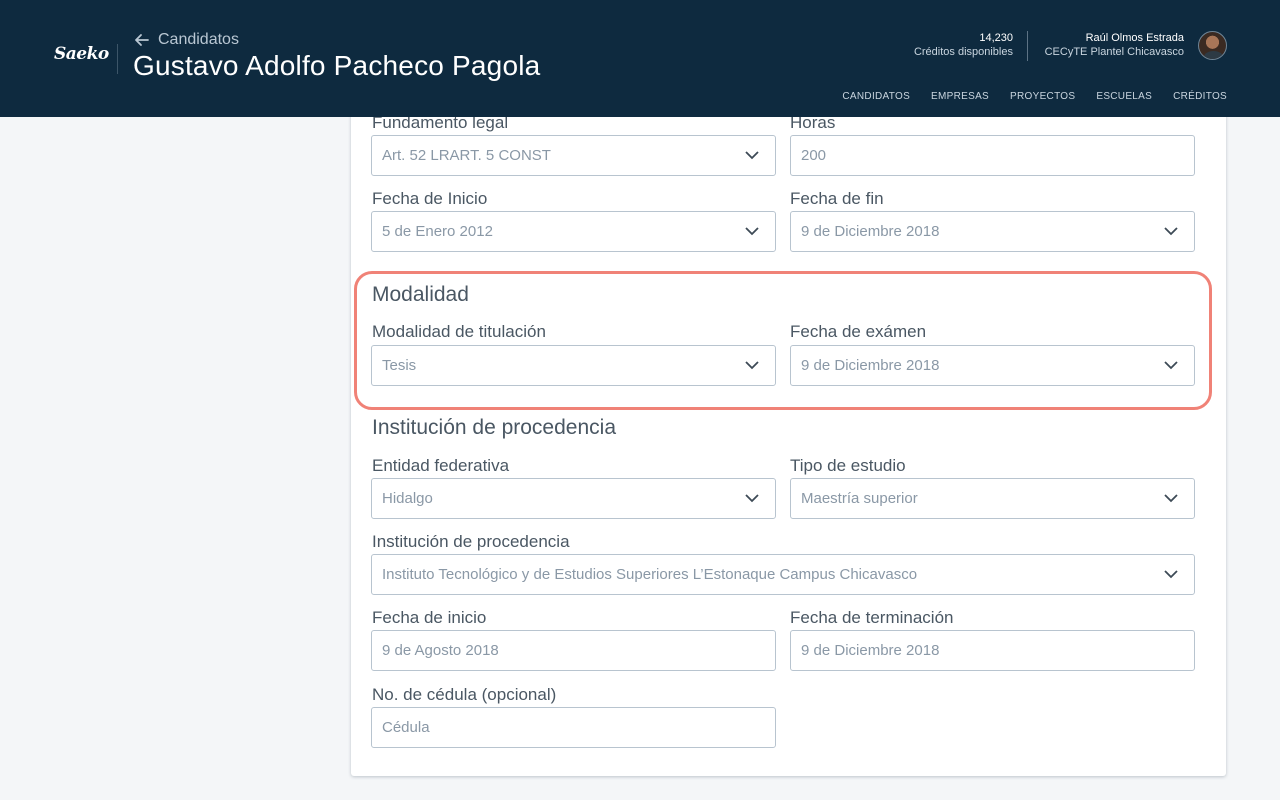 The image size is (1280, 800). What do you see at coordinates (1200, 96) in the screenshot?
I see `nav-creditos: CRÉDITOS` at bounding box center [1200, 96].